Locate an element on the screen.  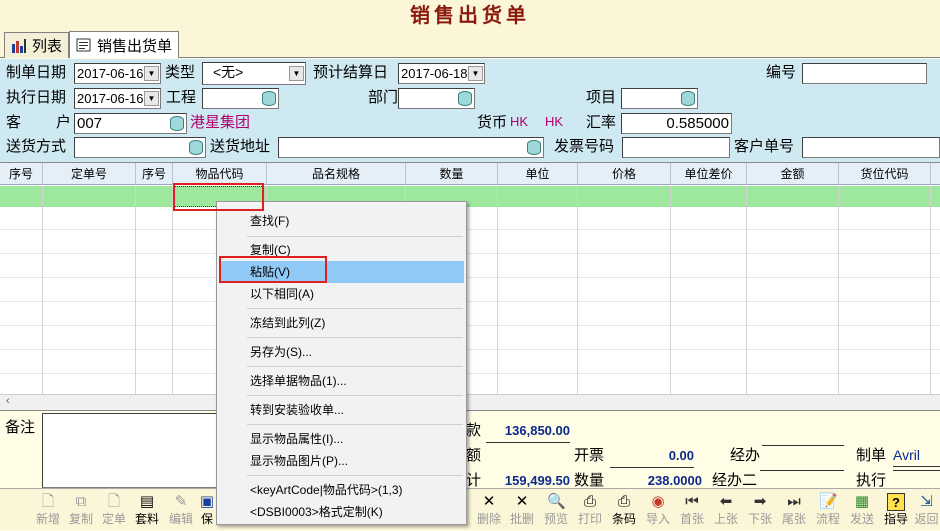
col-header: 单位 is located at coordinates (538, 174).